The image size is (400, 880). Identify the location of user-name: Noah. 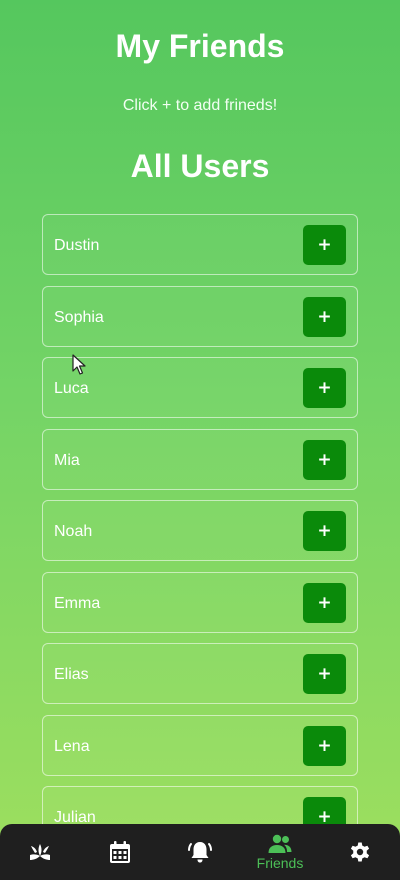
(73, 531).